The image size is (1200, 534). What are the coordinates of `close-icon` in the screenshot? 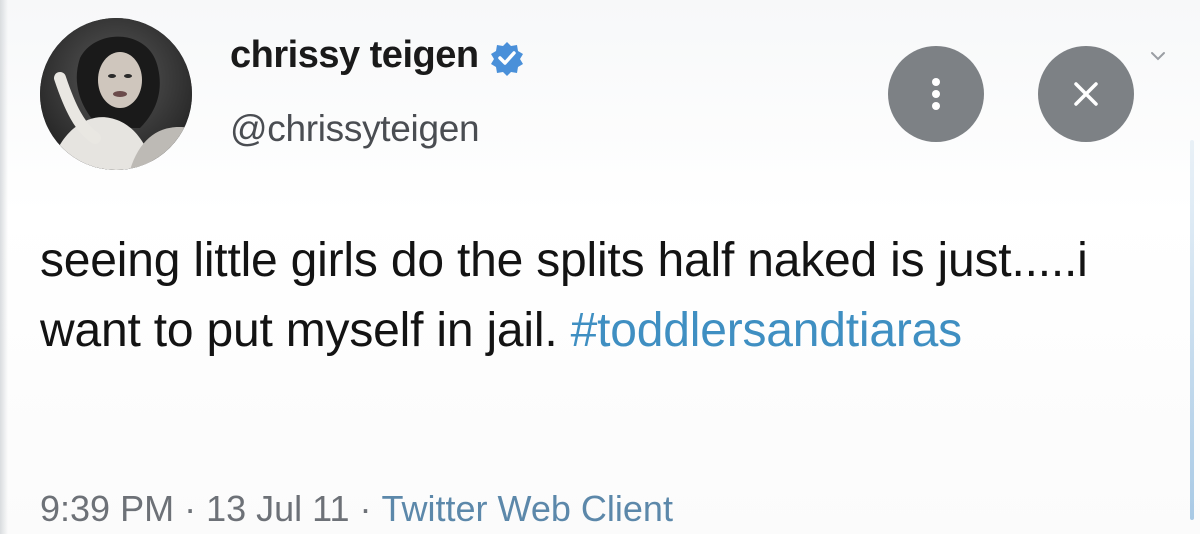 It's located at (1086, 94).